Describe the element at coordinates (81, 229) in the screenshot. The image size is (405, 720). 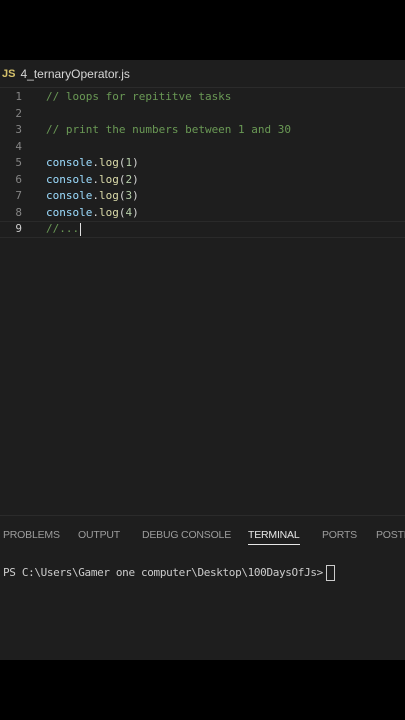
I see `text-cursor-icon` at that location.